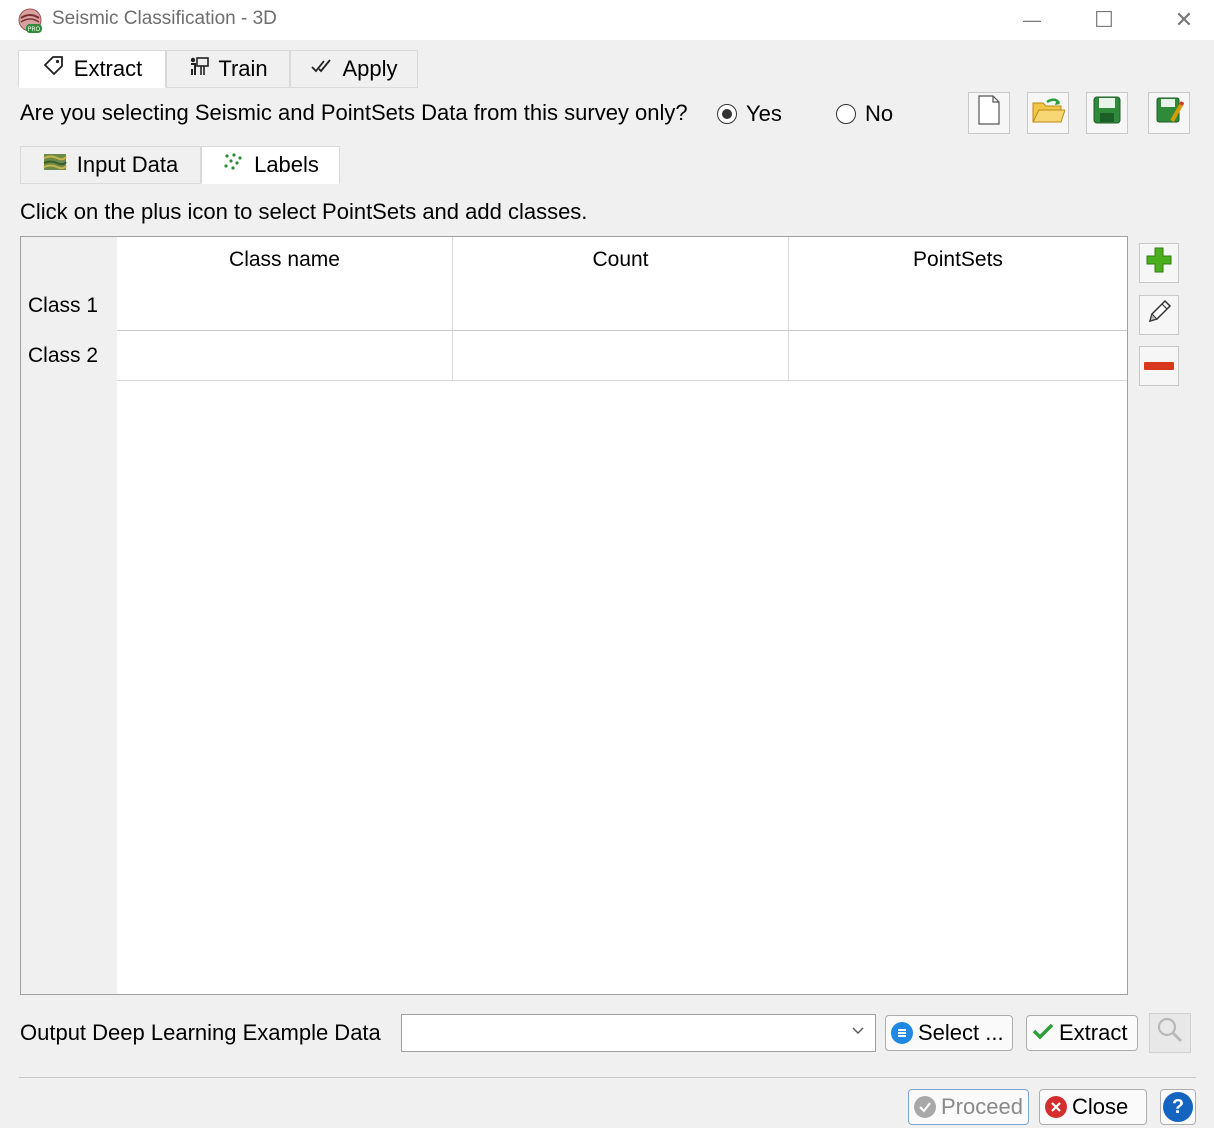  What do you see at coordinates (1043, 1033) in the screenshot?
I see `checkmark-icon` at bounding box center [1043, 1033].